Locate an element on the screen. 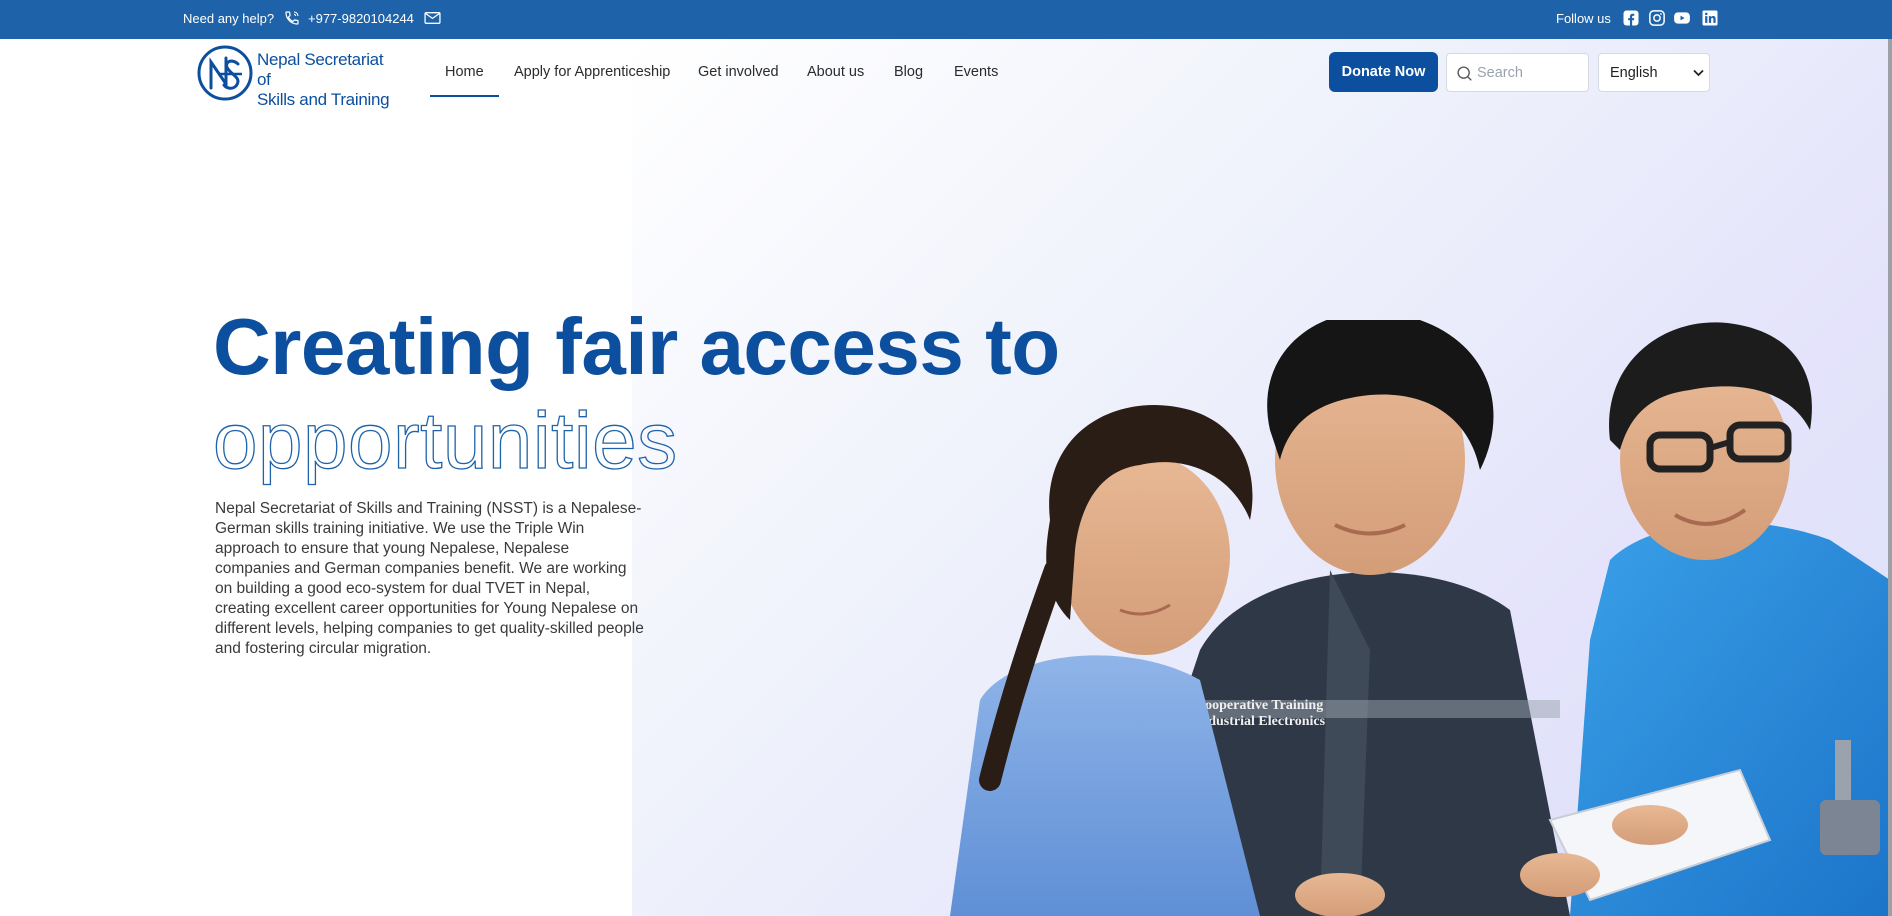  nav-home: Home is located at coordinates (464, 72).